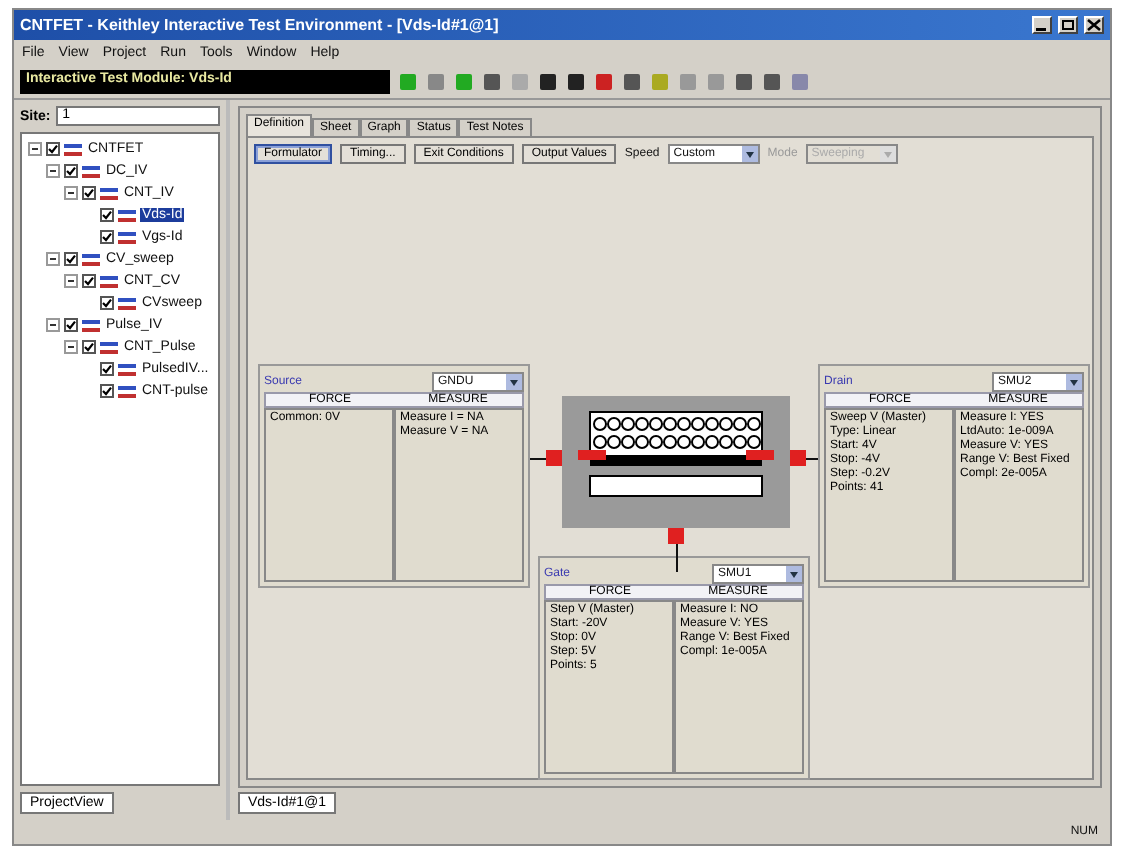 This screenshot has width=1124, height=854. I want to click on restore-button, so click(1068, 25).